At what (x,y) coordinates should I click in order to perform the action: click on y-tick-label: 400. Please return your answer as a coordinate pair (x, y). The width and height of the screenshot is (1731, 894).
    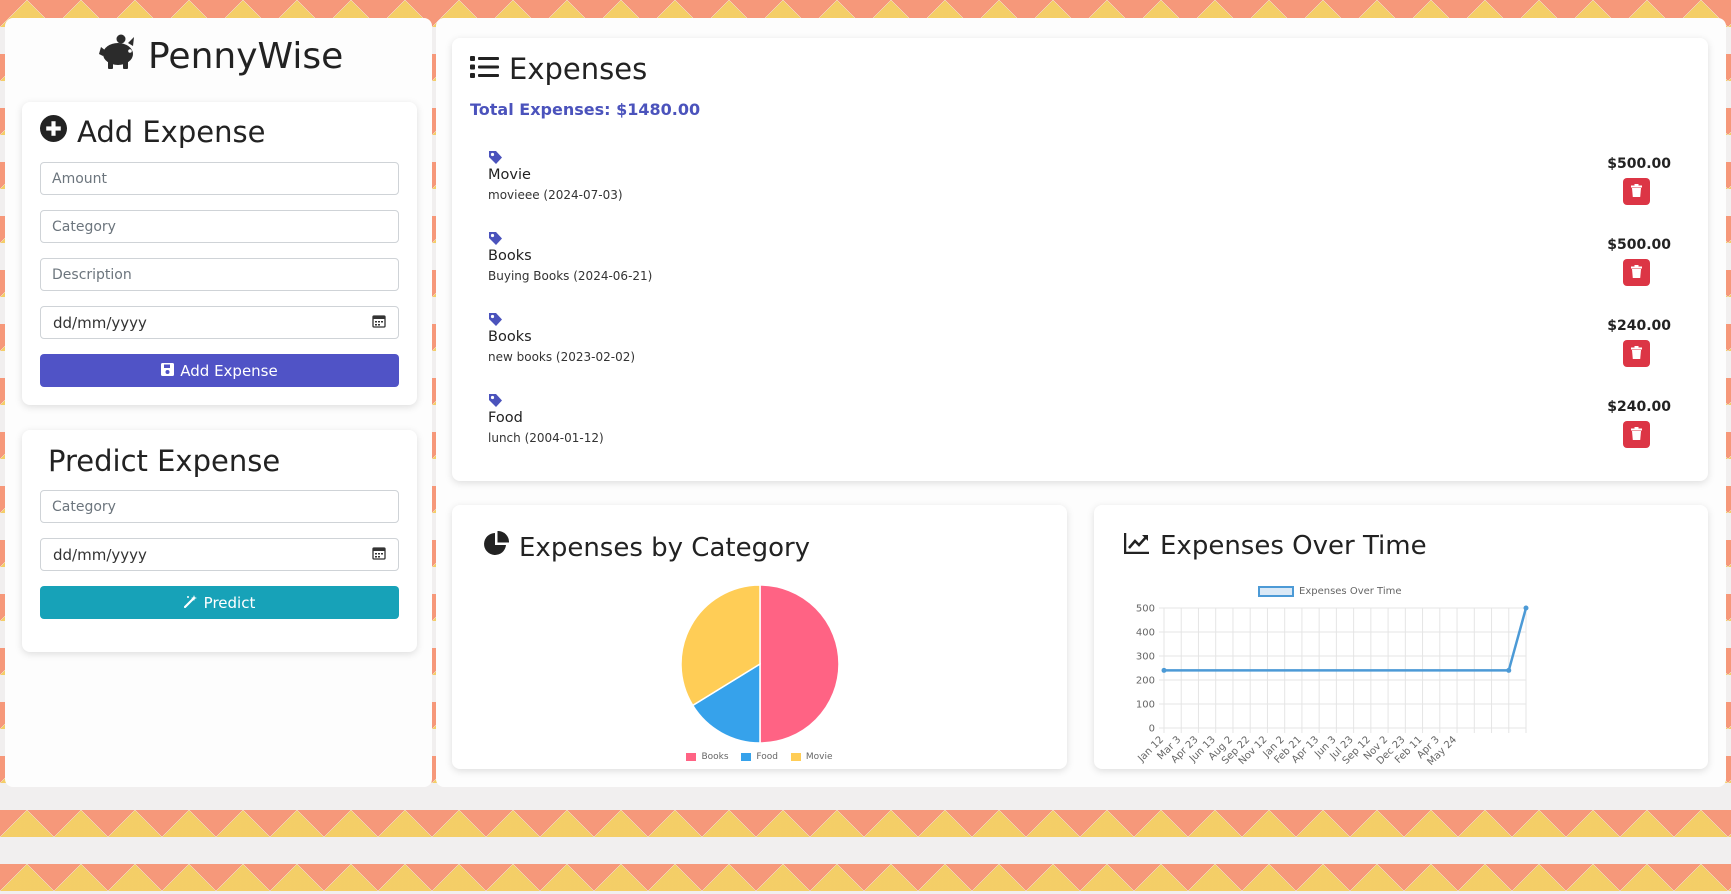
    Looking at the image, I should click on (1145, 633).